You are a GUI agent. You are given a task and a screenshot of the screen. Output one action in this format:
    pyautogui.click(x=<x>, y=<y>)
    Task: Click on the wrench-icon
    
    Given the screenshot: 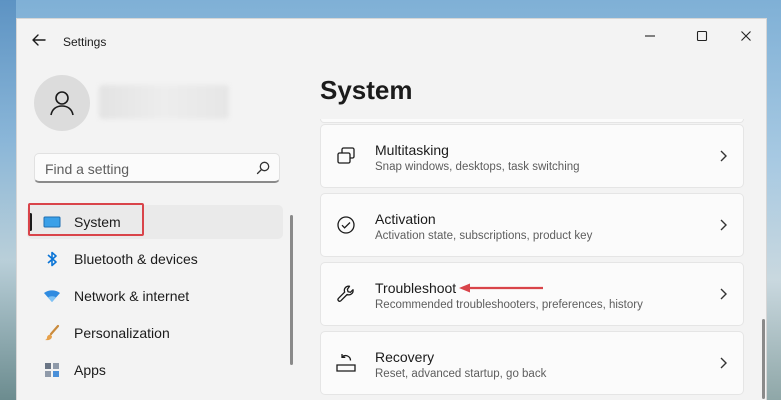 What is the action you would take?
    pyautogui.click(x=346, y=294)
    